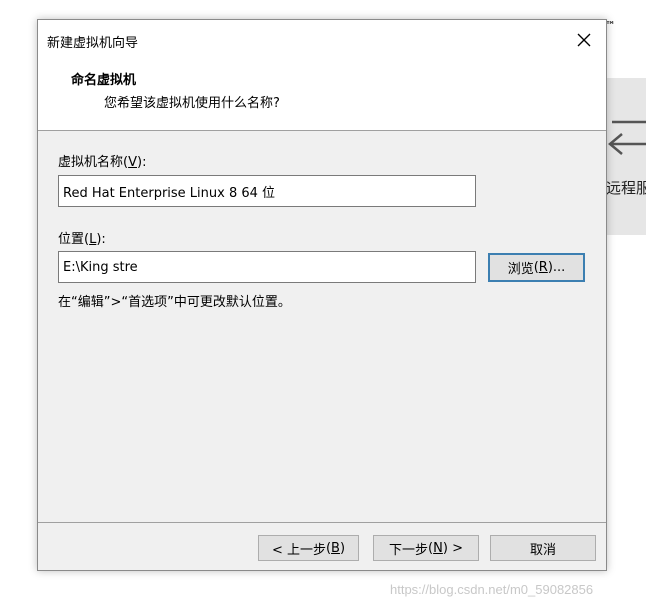 This screenshot has width=646, height=608. What do you see at coordinates (543, 548) in the screenshot?
I see `cancel-button: 取消` at bounding box center [543, 548].